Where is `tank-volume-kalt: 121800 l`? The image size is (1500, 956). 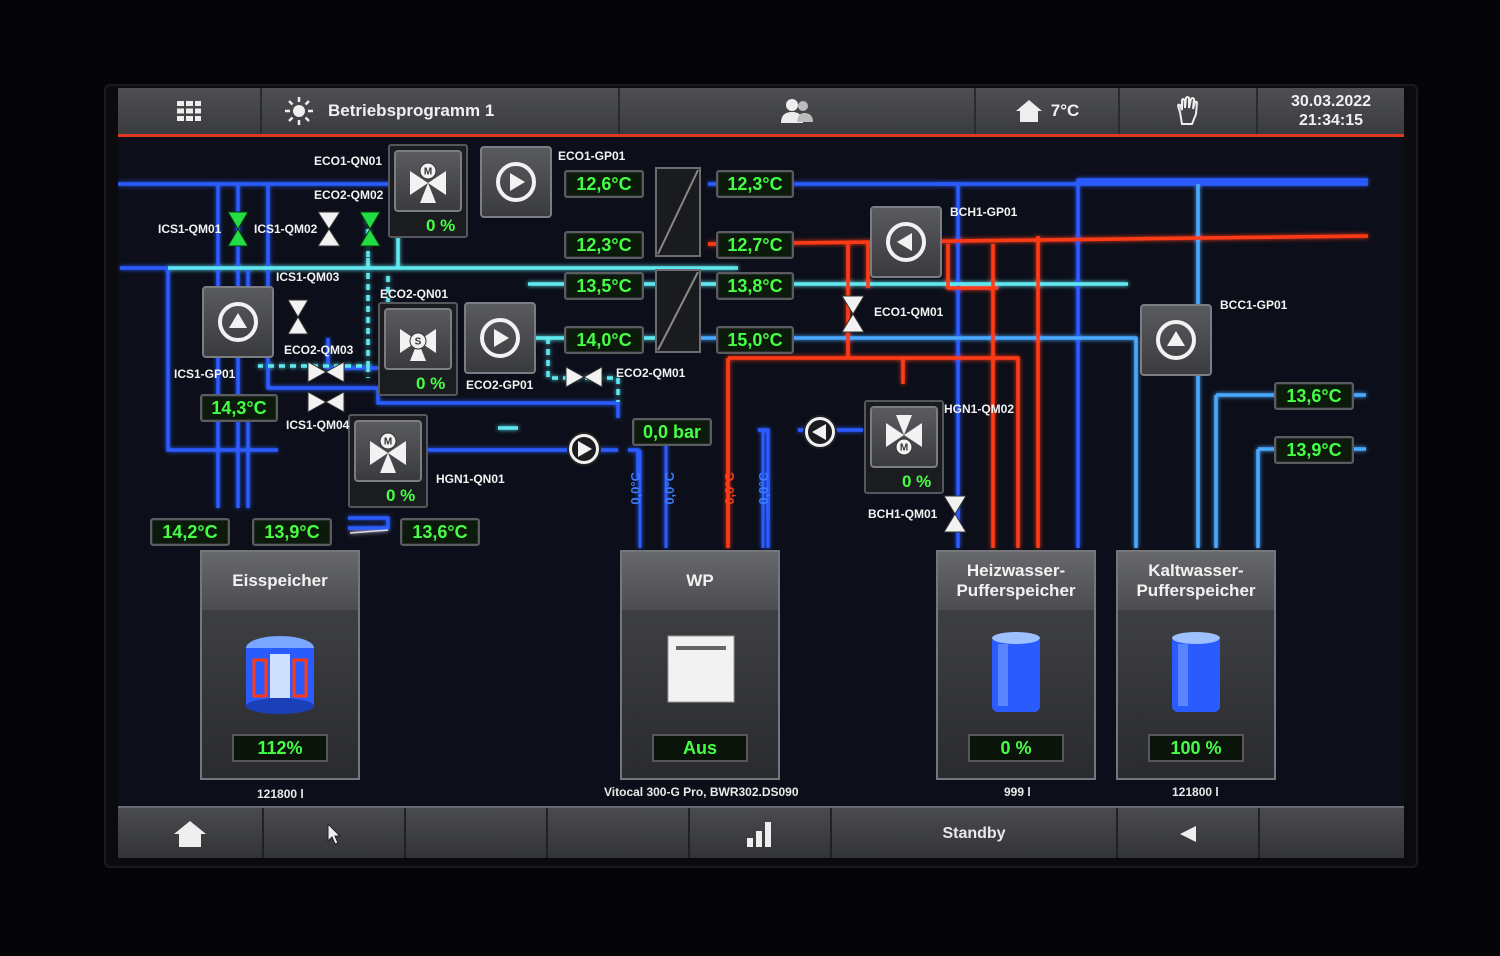
tank-volume-kalt: 121800 l is located at coordinates (1195, 792).